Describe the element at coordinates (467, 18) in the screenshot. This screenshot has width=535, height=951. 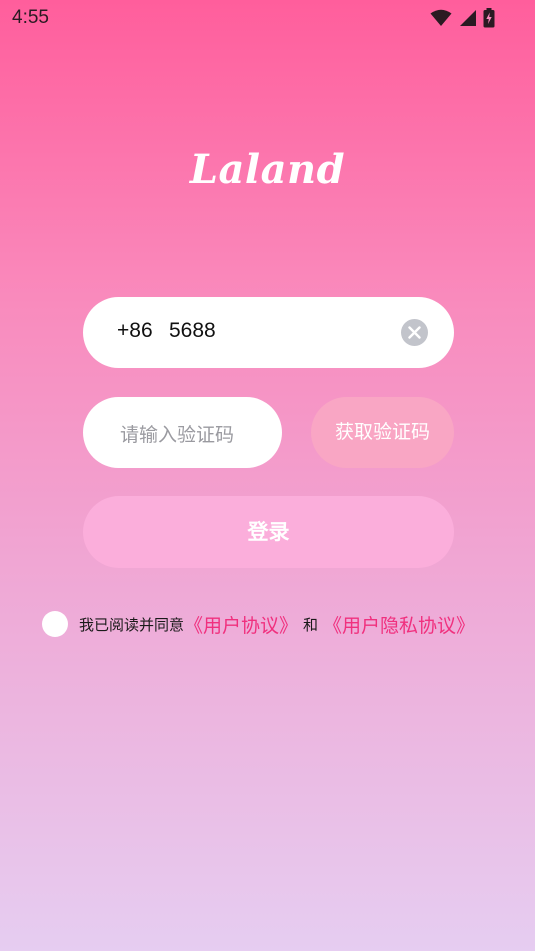
I see `cellular-signal-icon` at that location.